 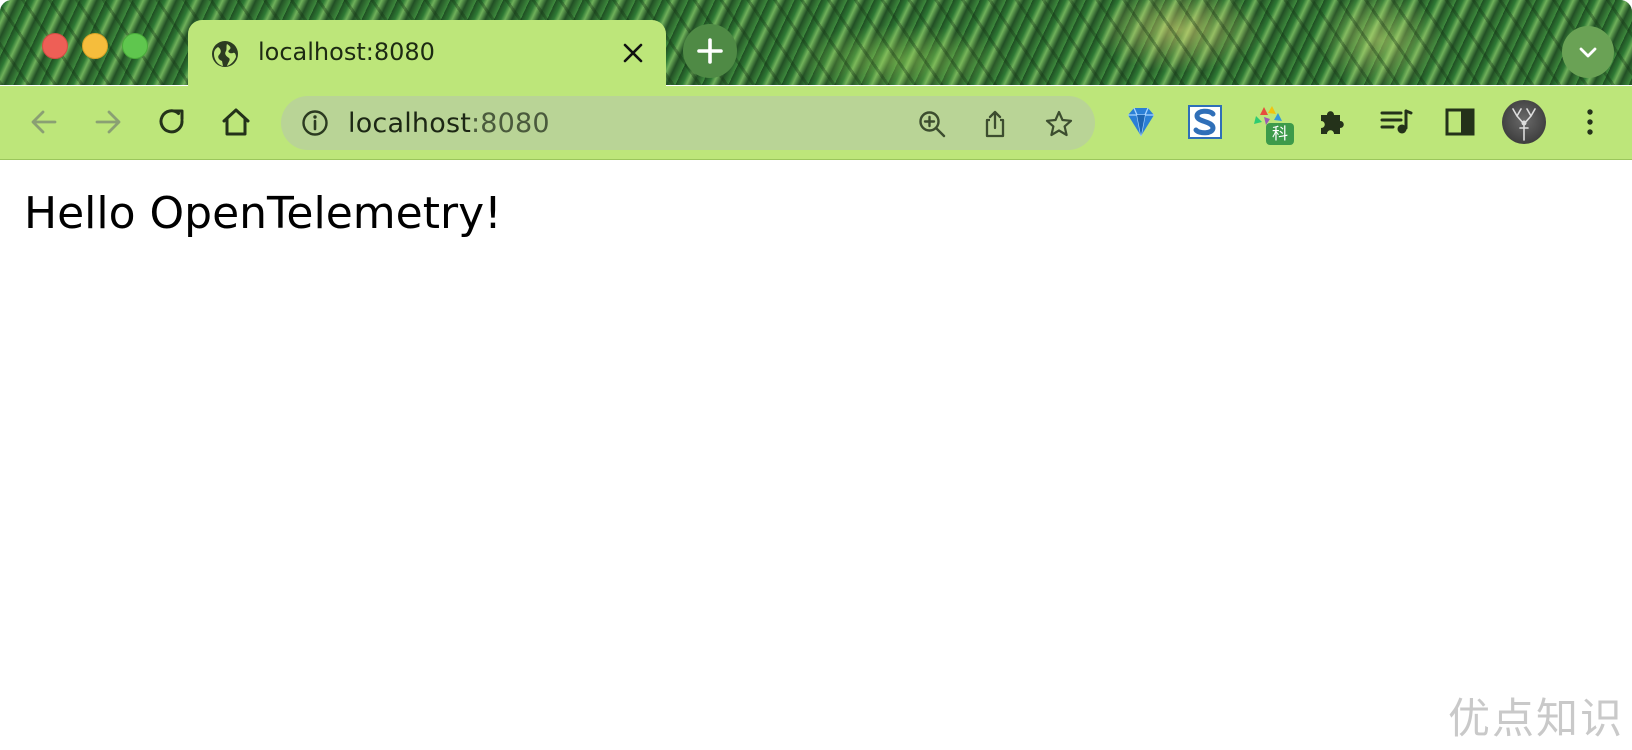 I want to click on forward-arrow-icon, so click(x=108, y=122).